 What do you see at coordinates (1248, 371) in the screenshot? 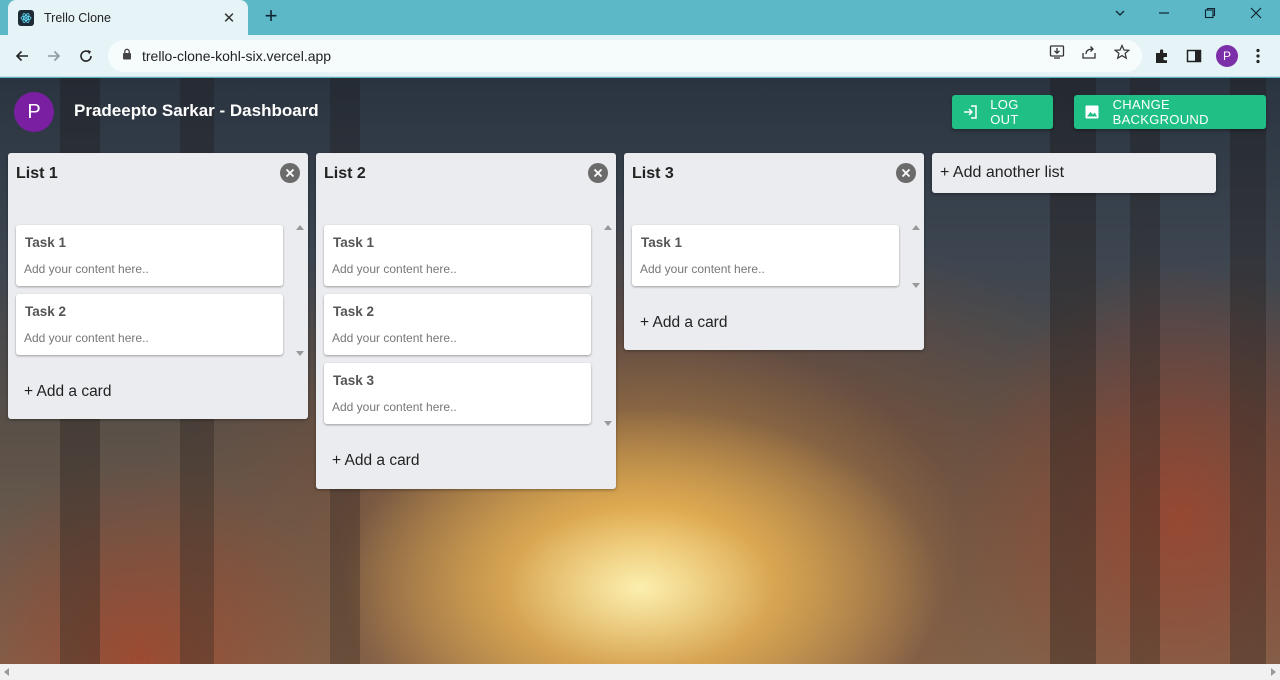
I see `background-tree` at bounding box center [1248, 371].